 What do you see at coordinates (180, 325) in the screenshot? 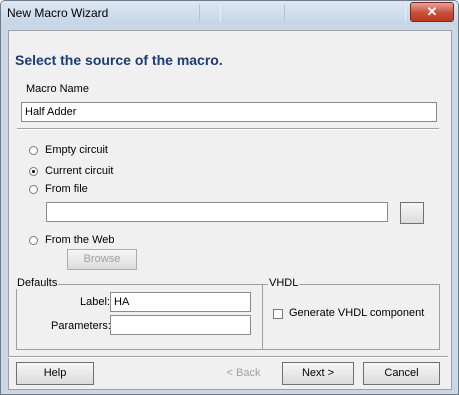
I see `parameters-input` at bounding box center [180, 325].